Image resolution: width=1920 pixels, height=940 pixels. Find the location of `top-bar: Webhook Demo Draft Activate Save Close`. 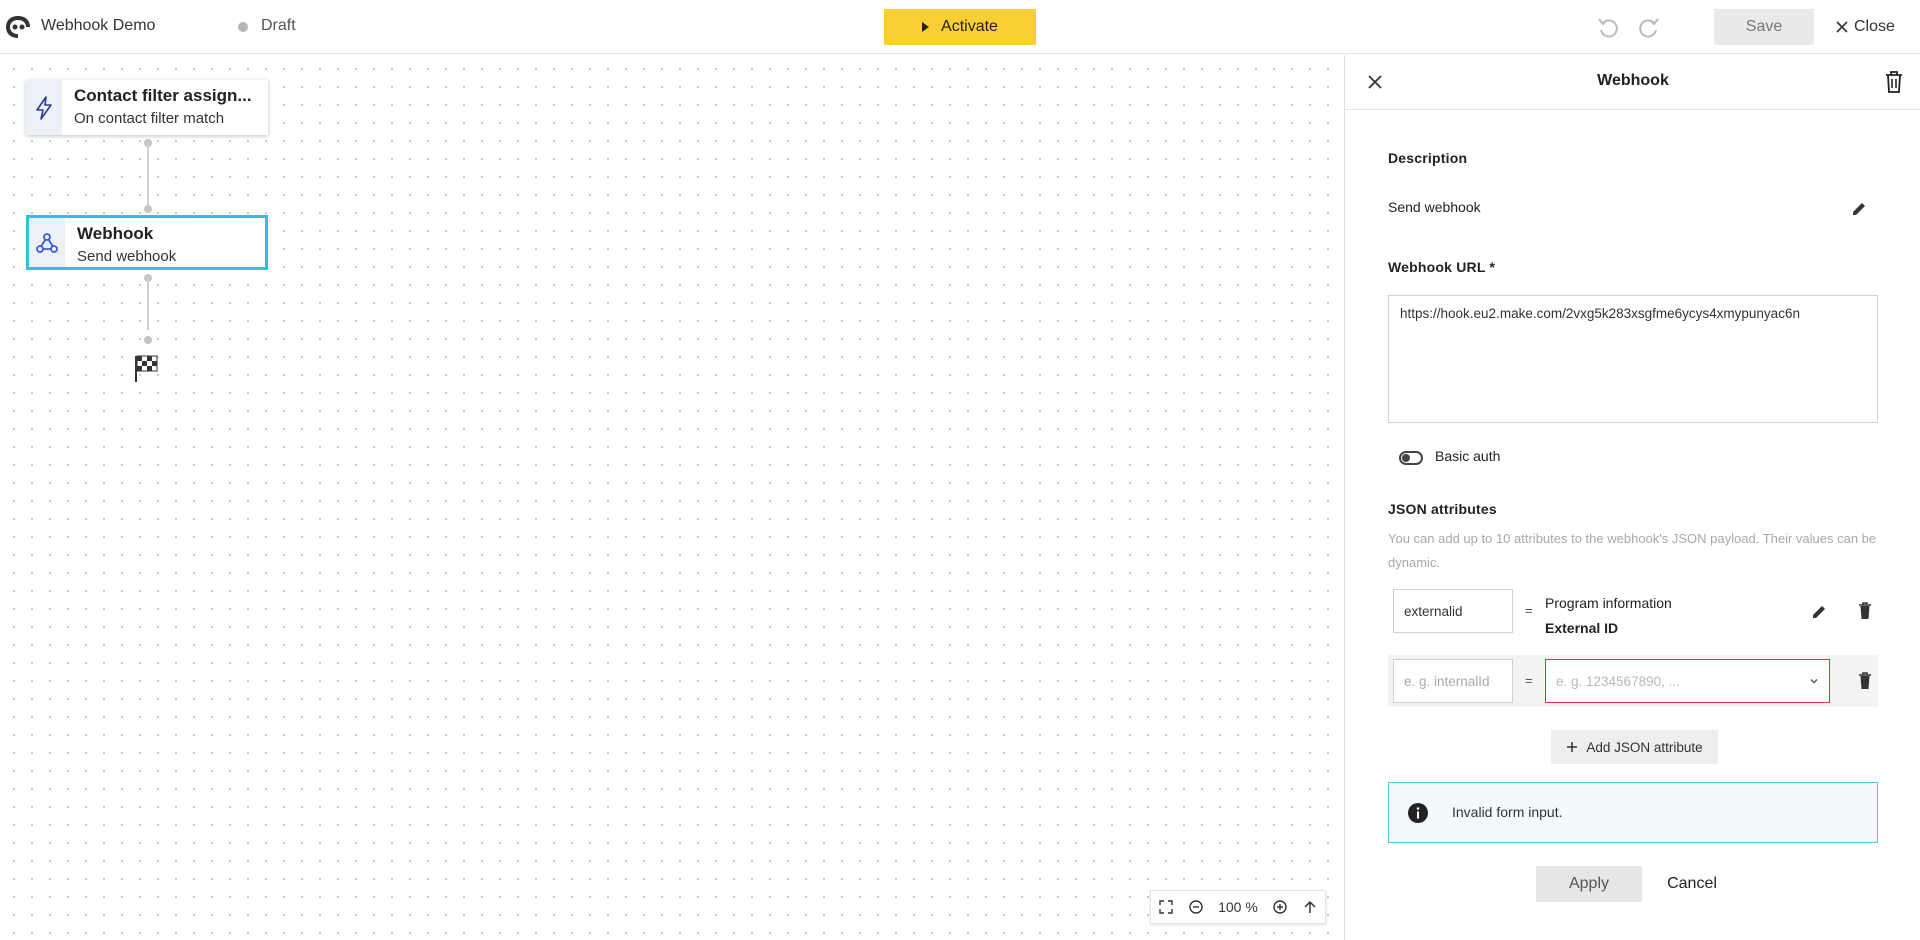

top-bar: Webhook Demo Draft Activate Save Close is located at coordinates (960, 27).